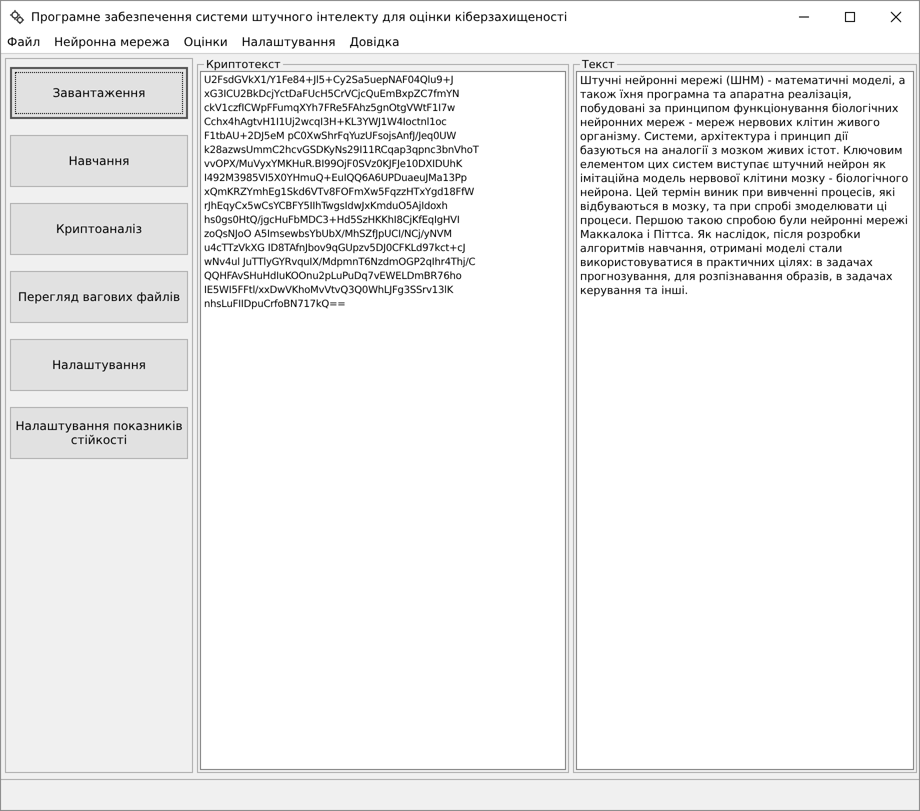 This screenshot has width=920, height=811. Describe the element at coordinates (99, 161) in the screenshot. I see `action-button: Навчання` at that location.